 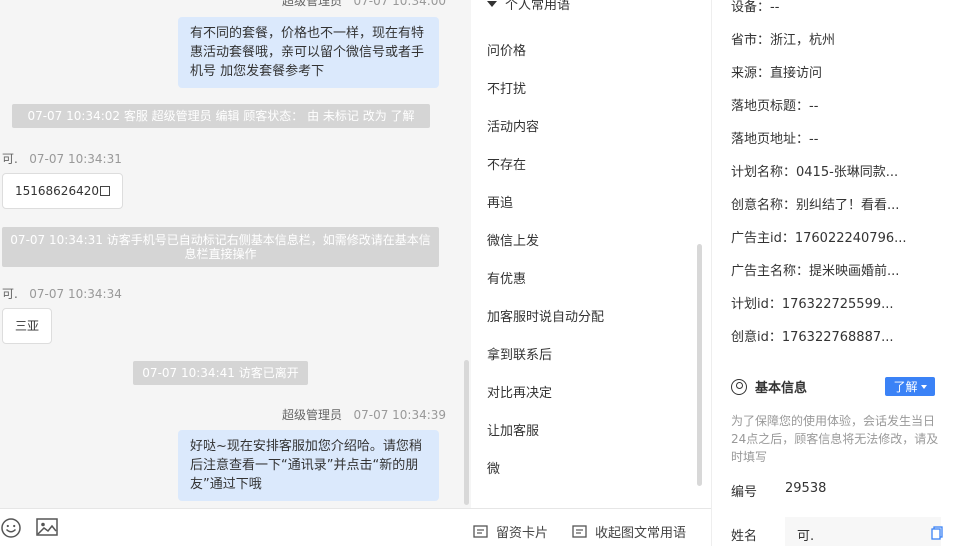 What do you see at coordinates (493, 467) in the screenshot?
I see `phrase-item: 微` at bounding box center [493, 467].